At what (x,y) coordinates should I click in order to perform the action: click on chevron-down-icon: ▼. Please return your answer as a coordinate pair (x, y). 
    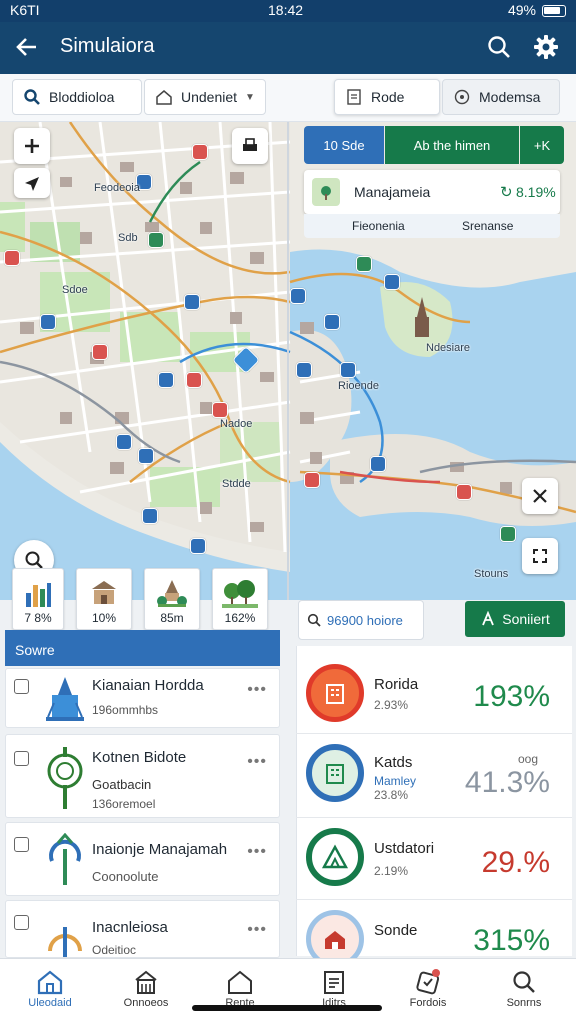
    Looking at the image, I should click on (250, 97).